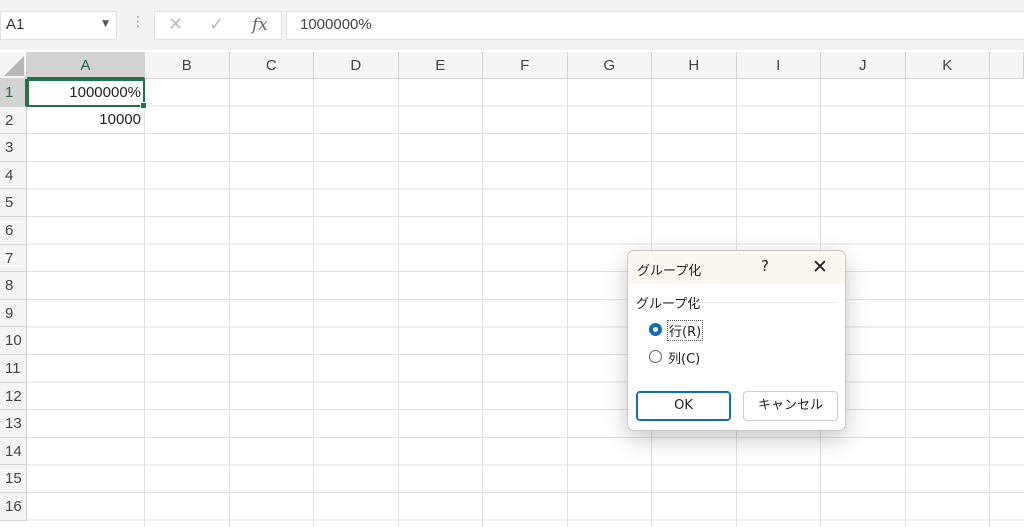 The height and width of the screenshot is (527, 1024). Describe the element at coordinates (105, 24) in the screenshot. I see `chevron-down-icon: ▼` at that location.